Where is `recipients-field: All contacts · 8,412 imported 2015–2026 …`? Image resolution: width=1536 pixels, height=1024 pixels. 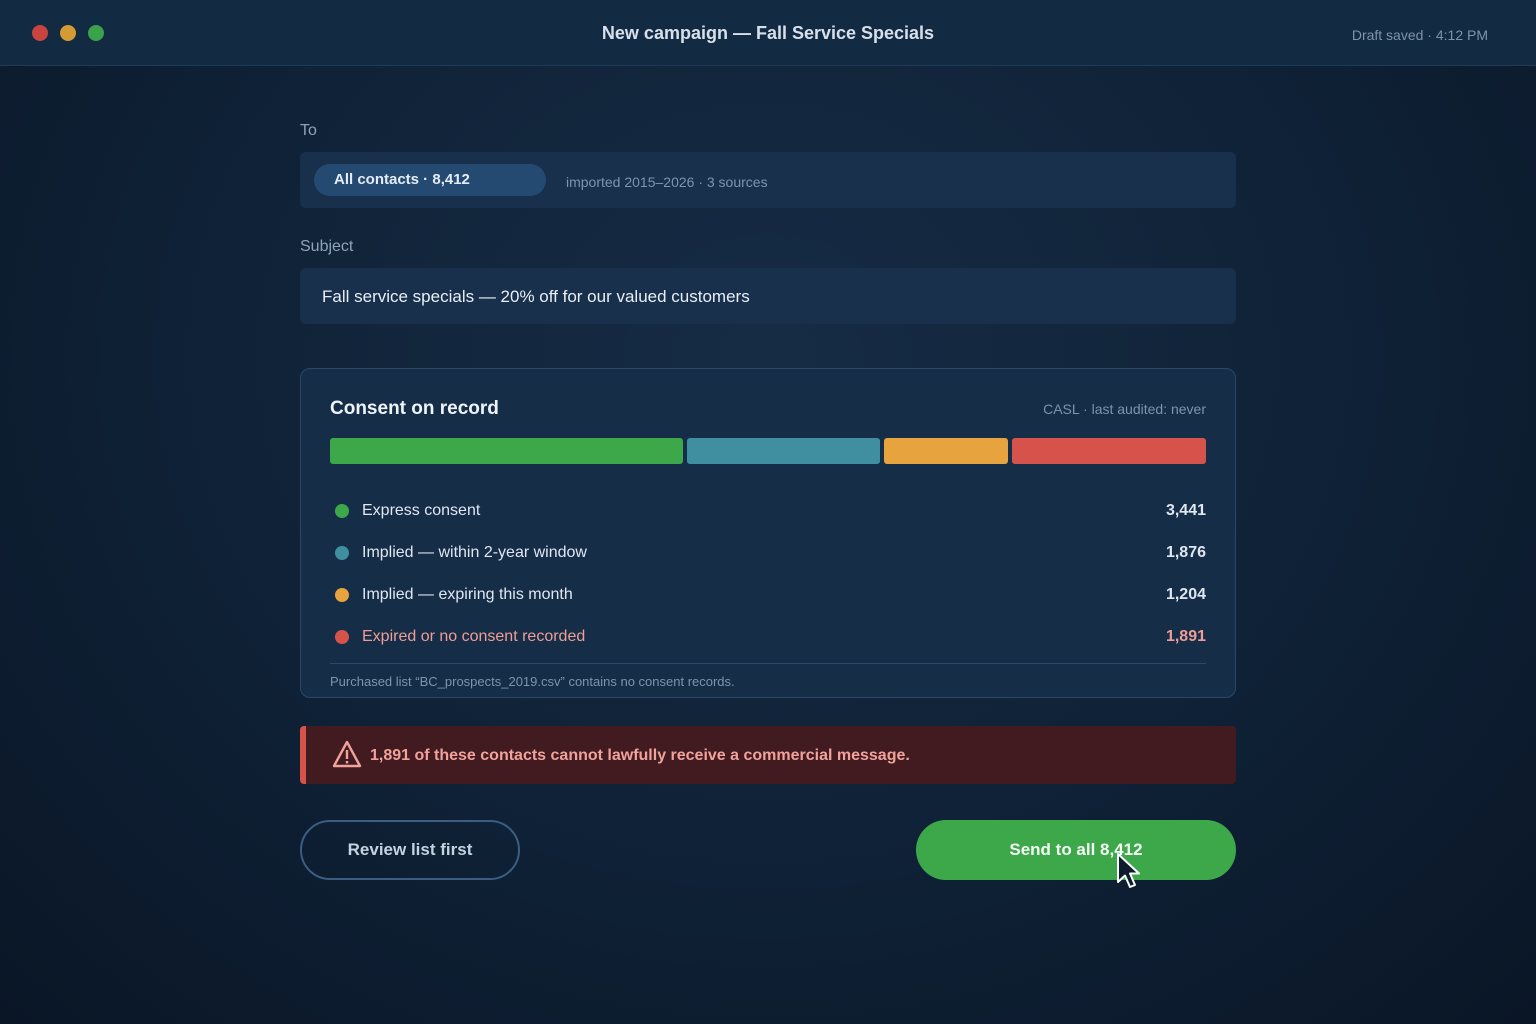
recipients-field: All contacts · 8,412 imported 2015–2026 … is located at coordinates (768, 180).